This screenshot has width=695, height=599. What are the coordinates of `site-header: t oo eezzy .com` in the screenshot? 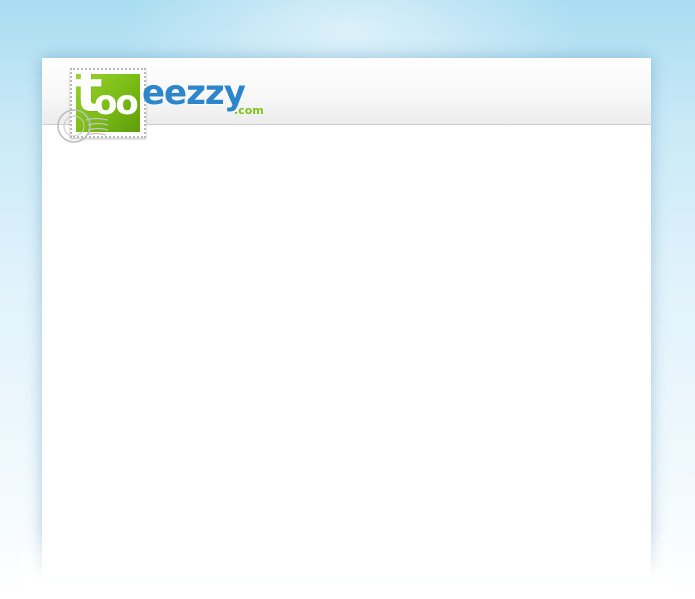 It's located at (346, 100).